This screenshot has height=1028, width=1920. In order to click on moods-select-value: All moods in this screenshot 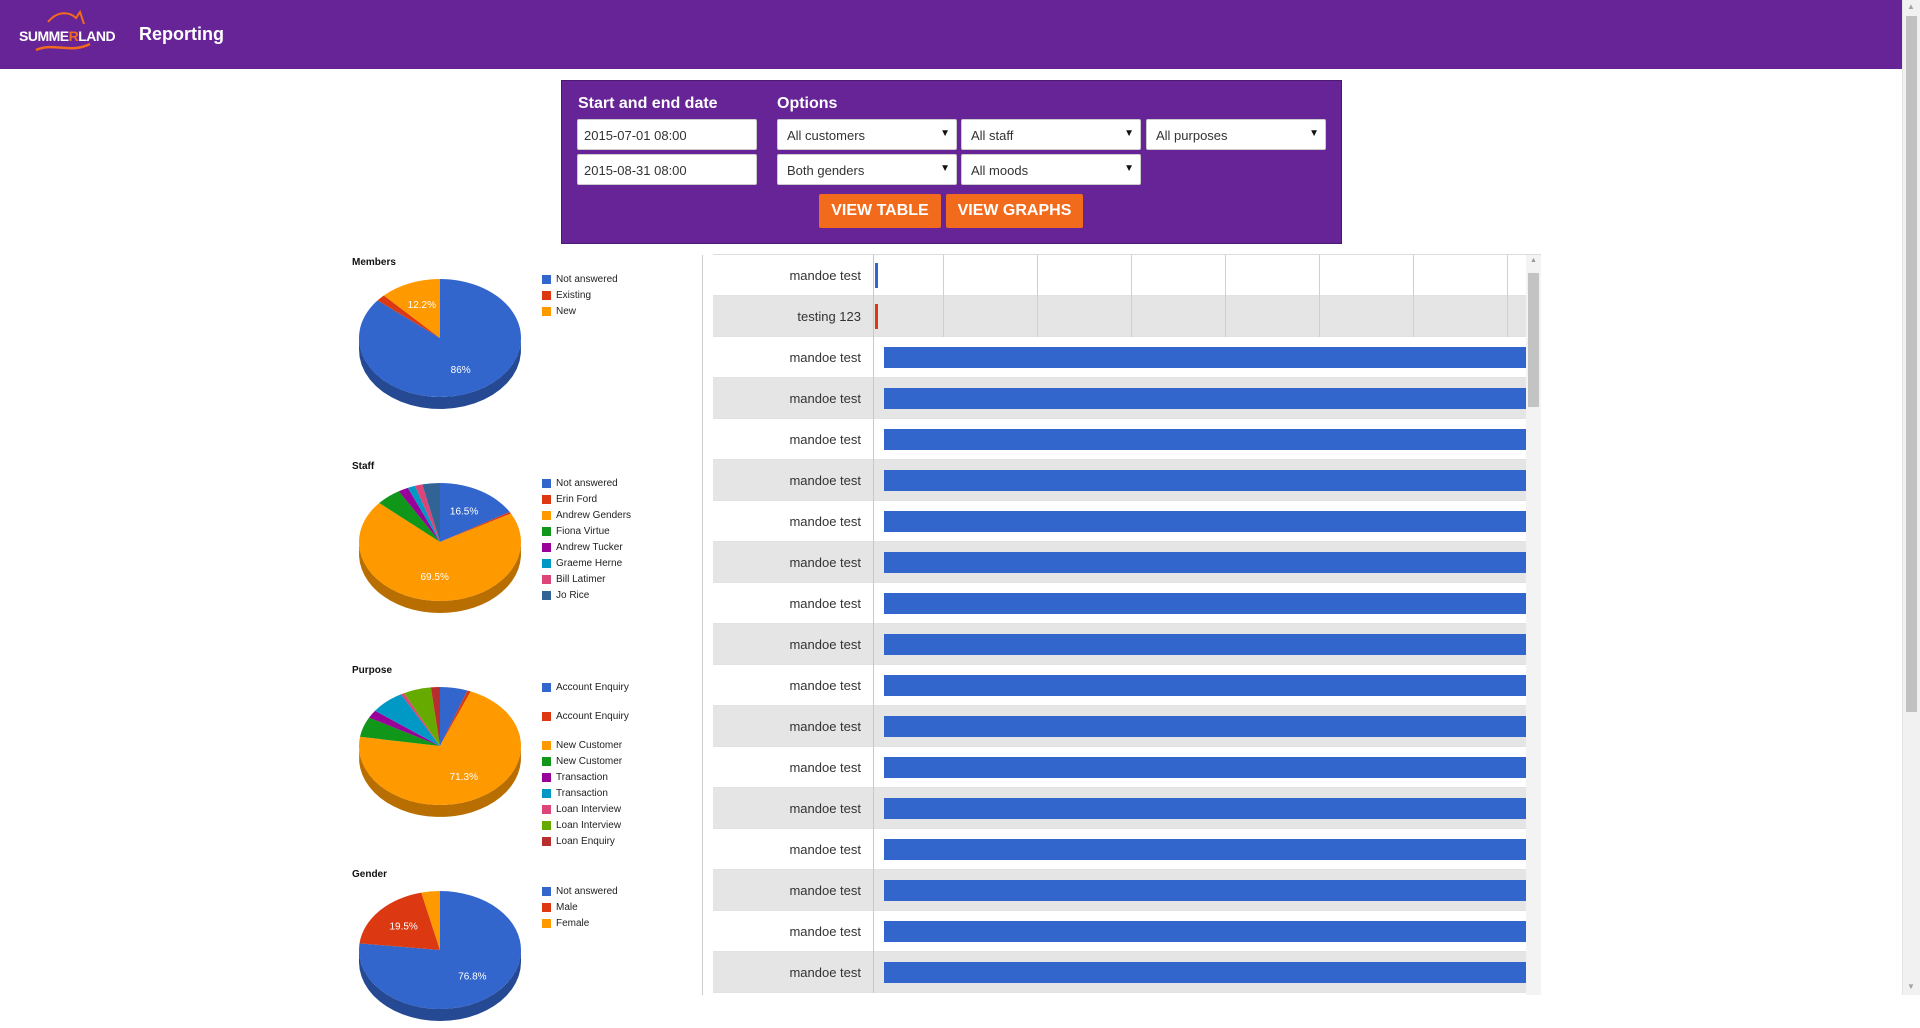, I will do `click(1000, 170)`.